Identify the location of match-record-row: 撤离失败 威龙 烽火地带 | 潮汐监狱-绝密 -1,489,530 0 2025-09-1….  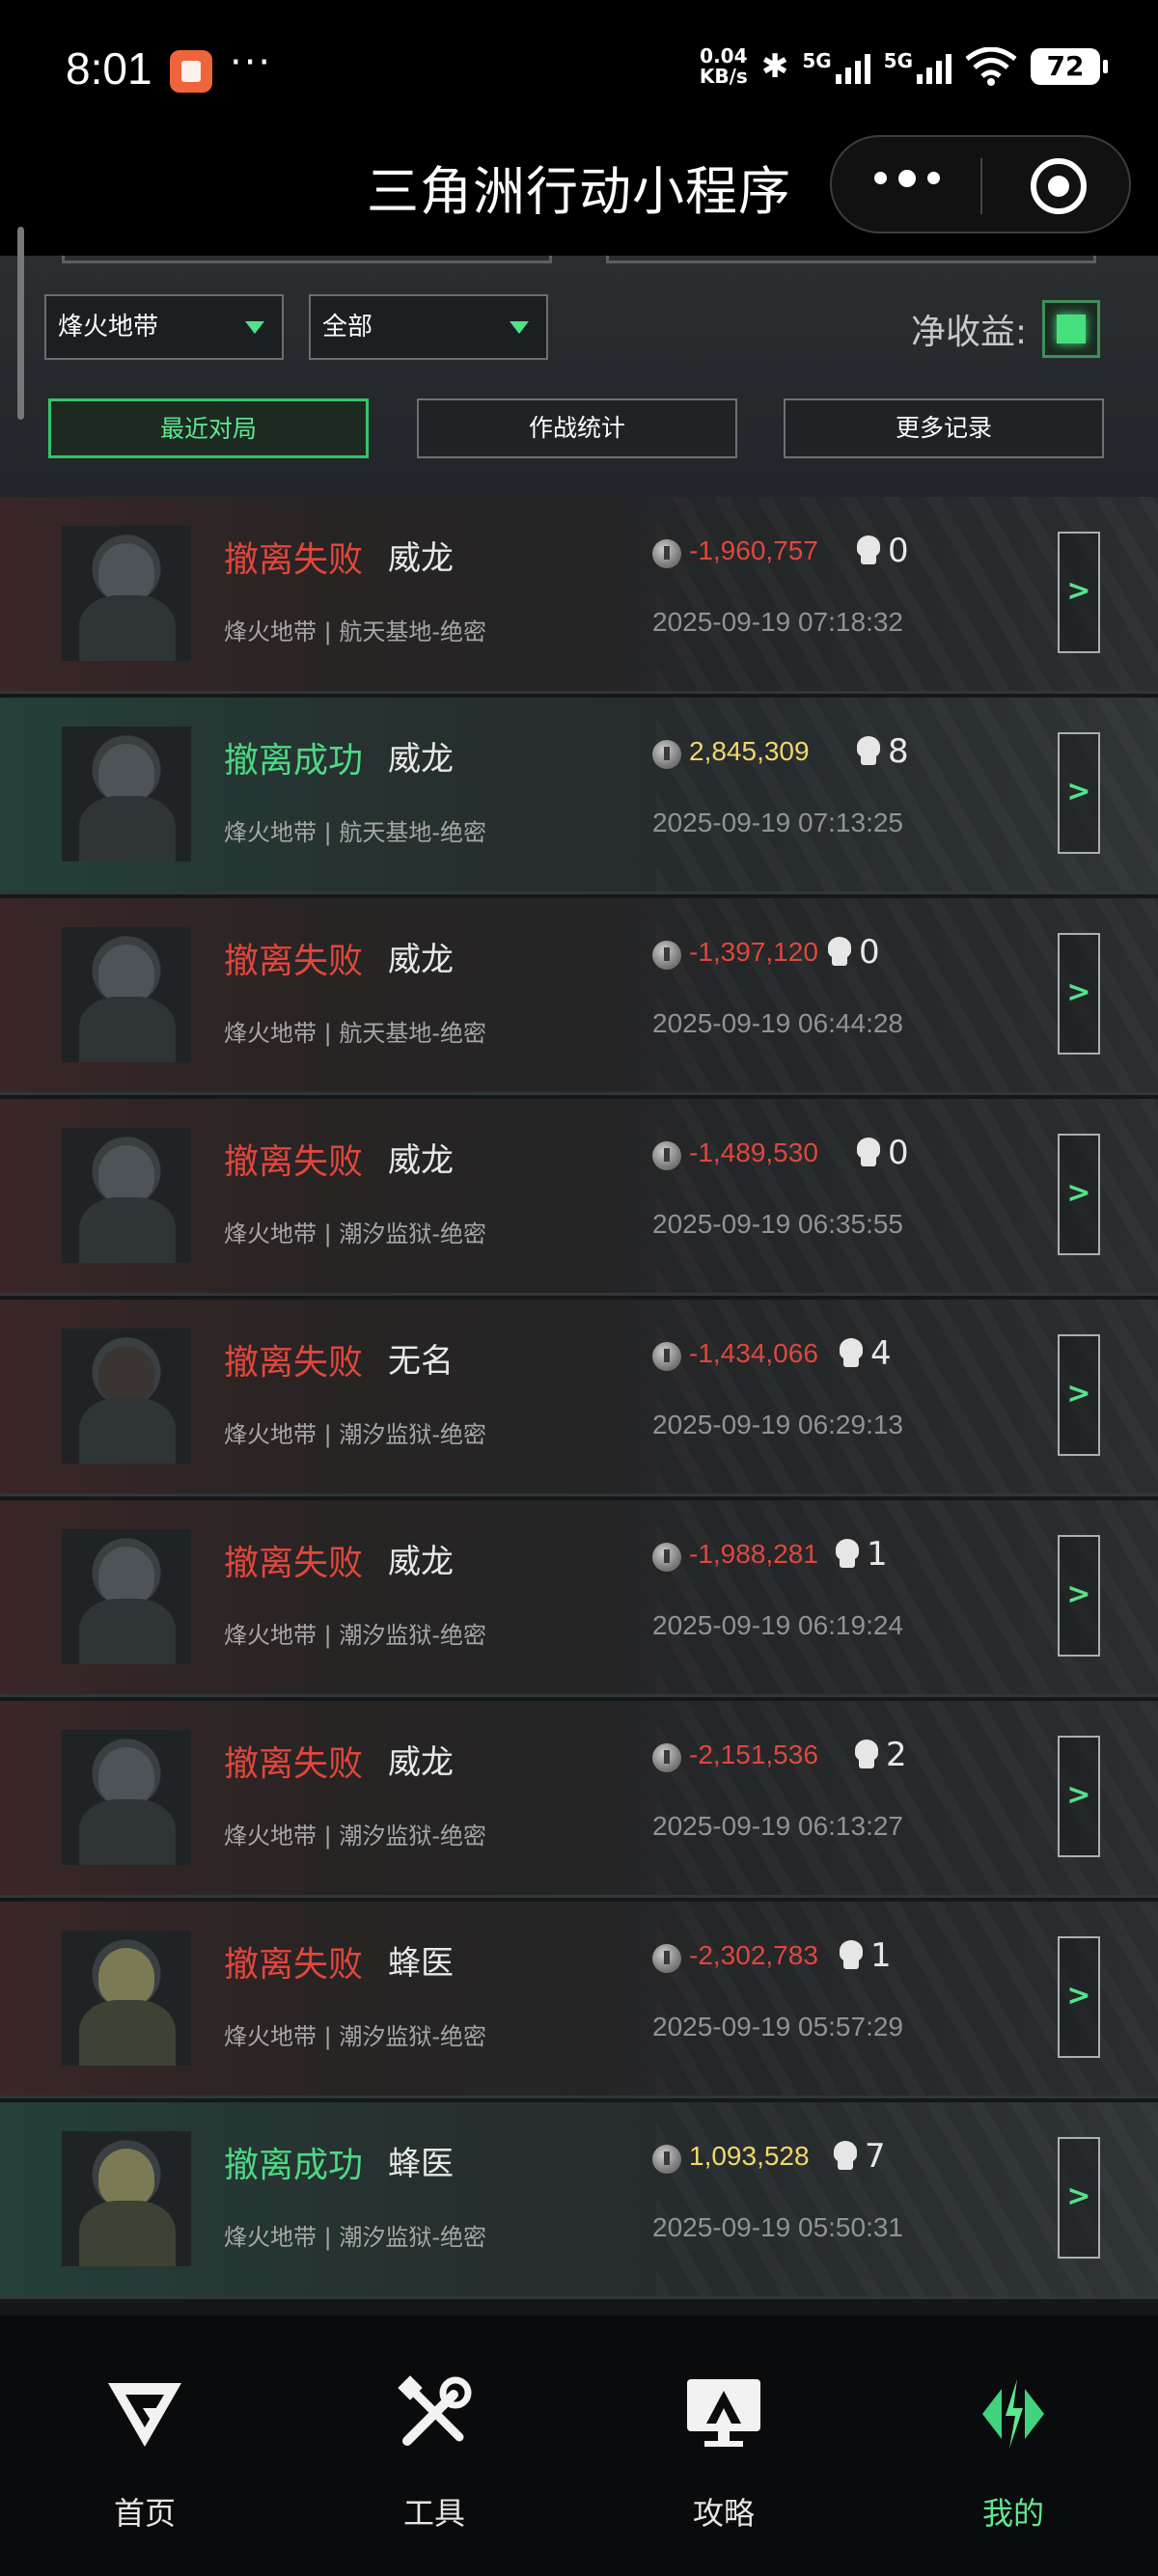
(579, 1198).